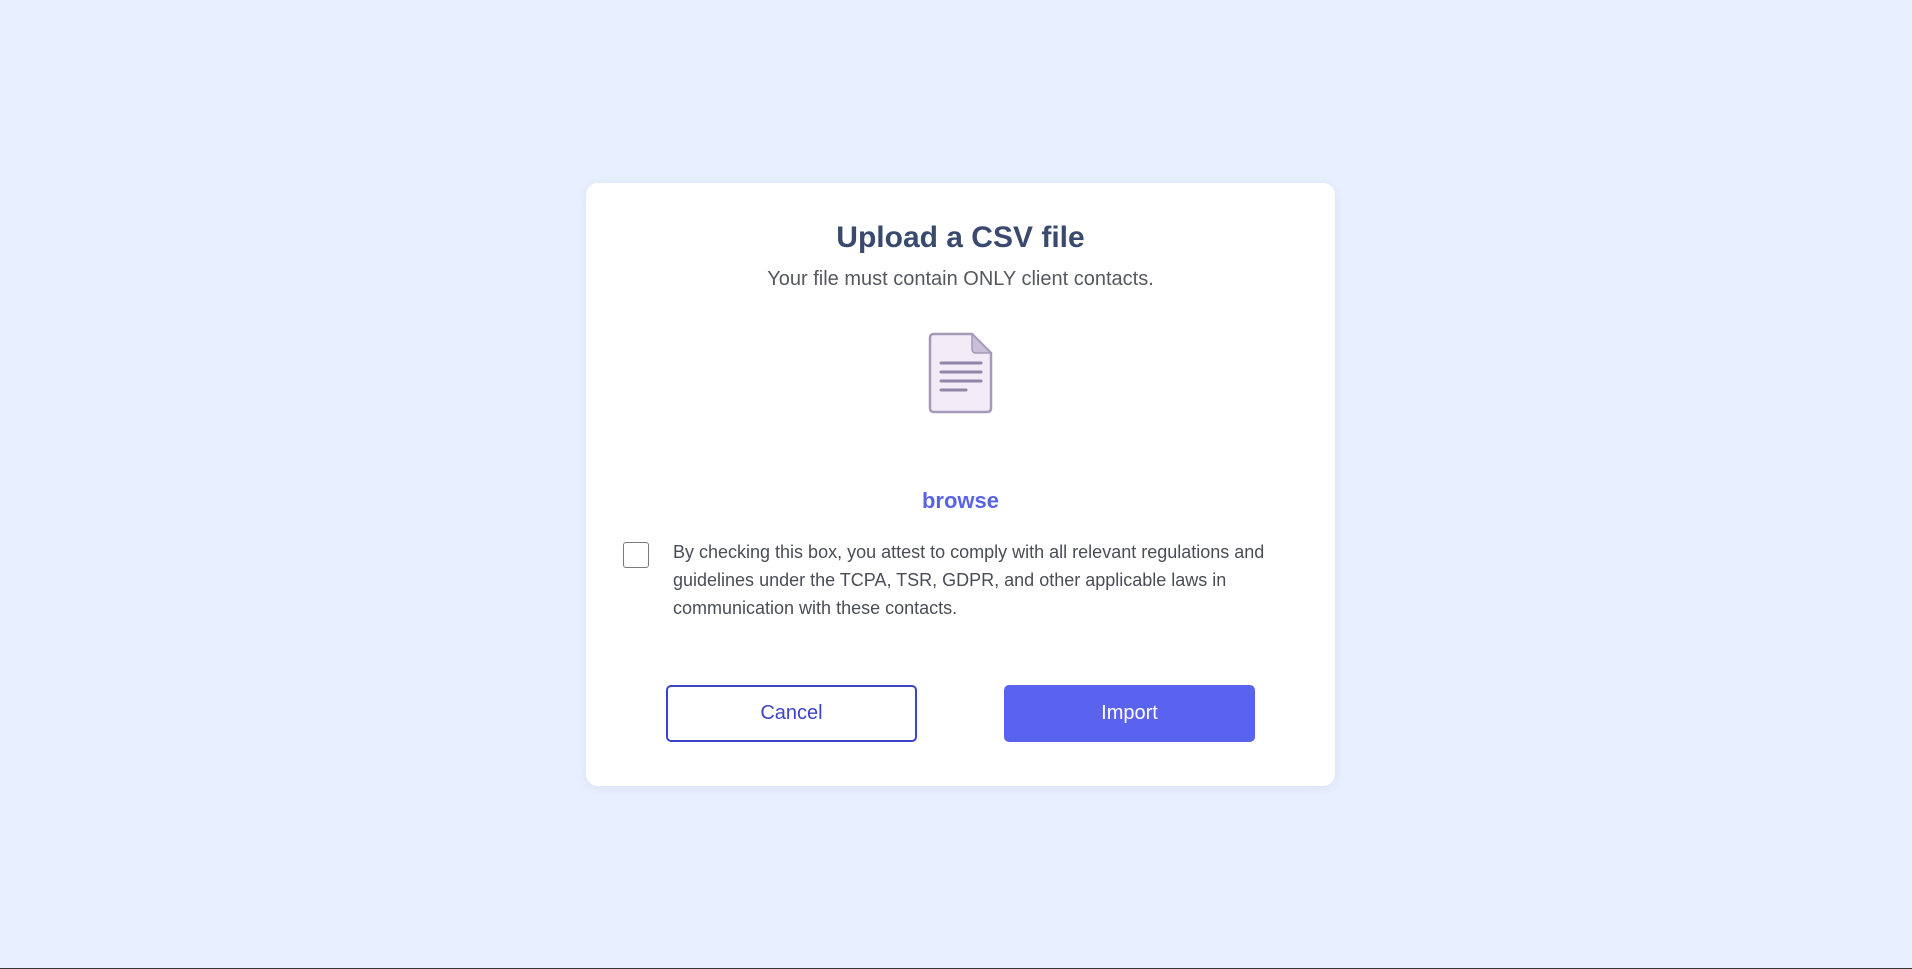 The width and height of the screenshot is (1912, 969). I want to click on browse-link-row: browse, so click(960, 501).